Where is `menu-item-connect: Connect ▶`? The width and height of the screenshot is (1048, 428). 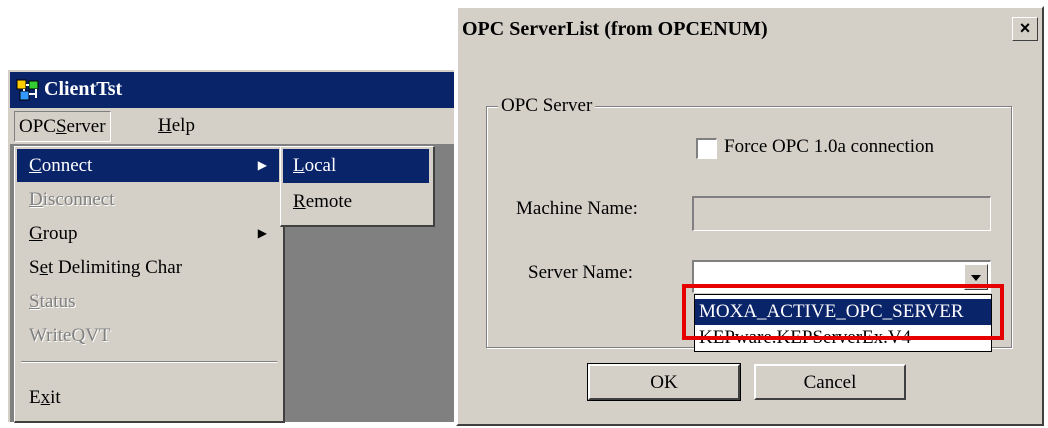
menu-item-connect: Connect ▶ is located at coordinates (148, 165).